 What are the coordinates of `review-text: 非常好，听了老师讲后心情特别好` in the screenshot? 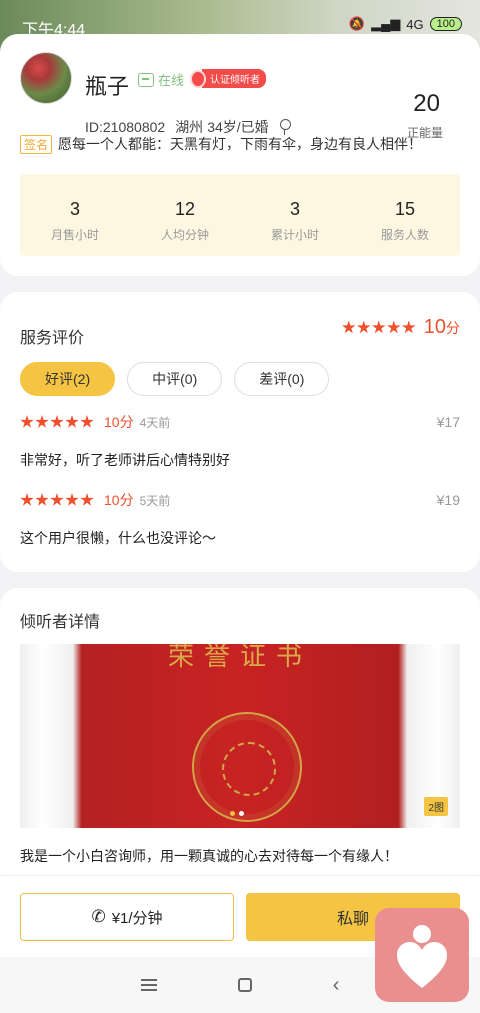 It's located at (125, 460).